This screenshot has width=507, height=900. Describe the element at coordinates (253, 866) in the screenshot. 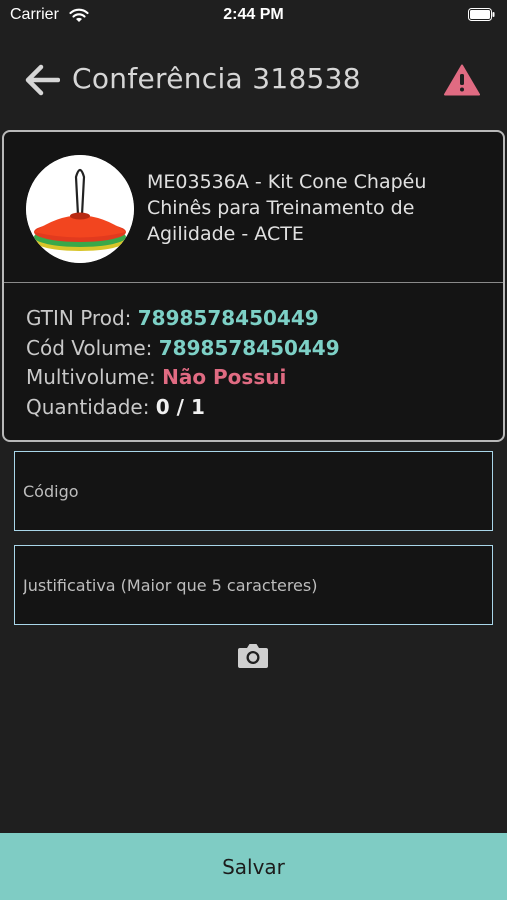

I see `save-button: Salvar` at that location.